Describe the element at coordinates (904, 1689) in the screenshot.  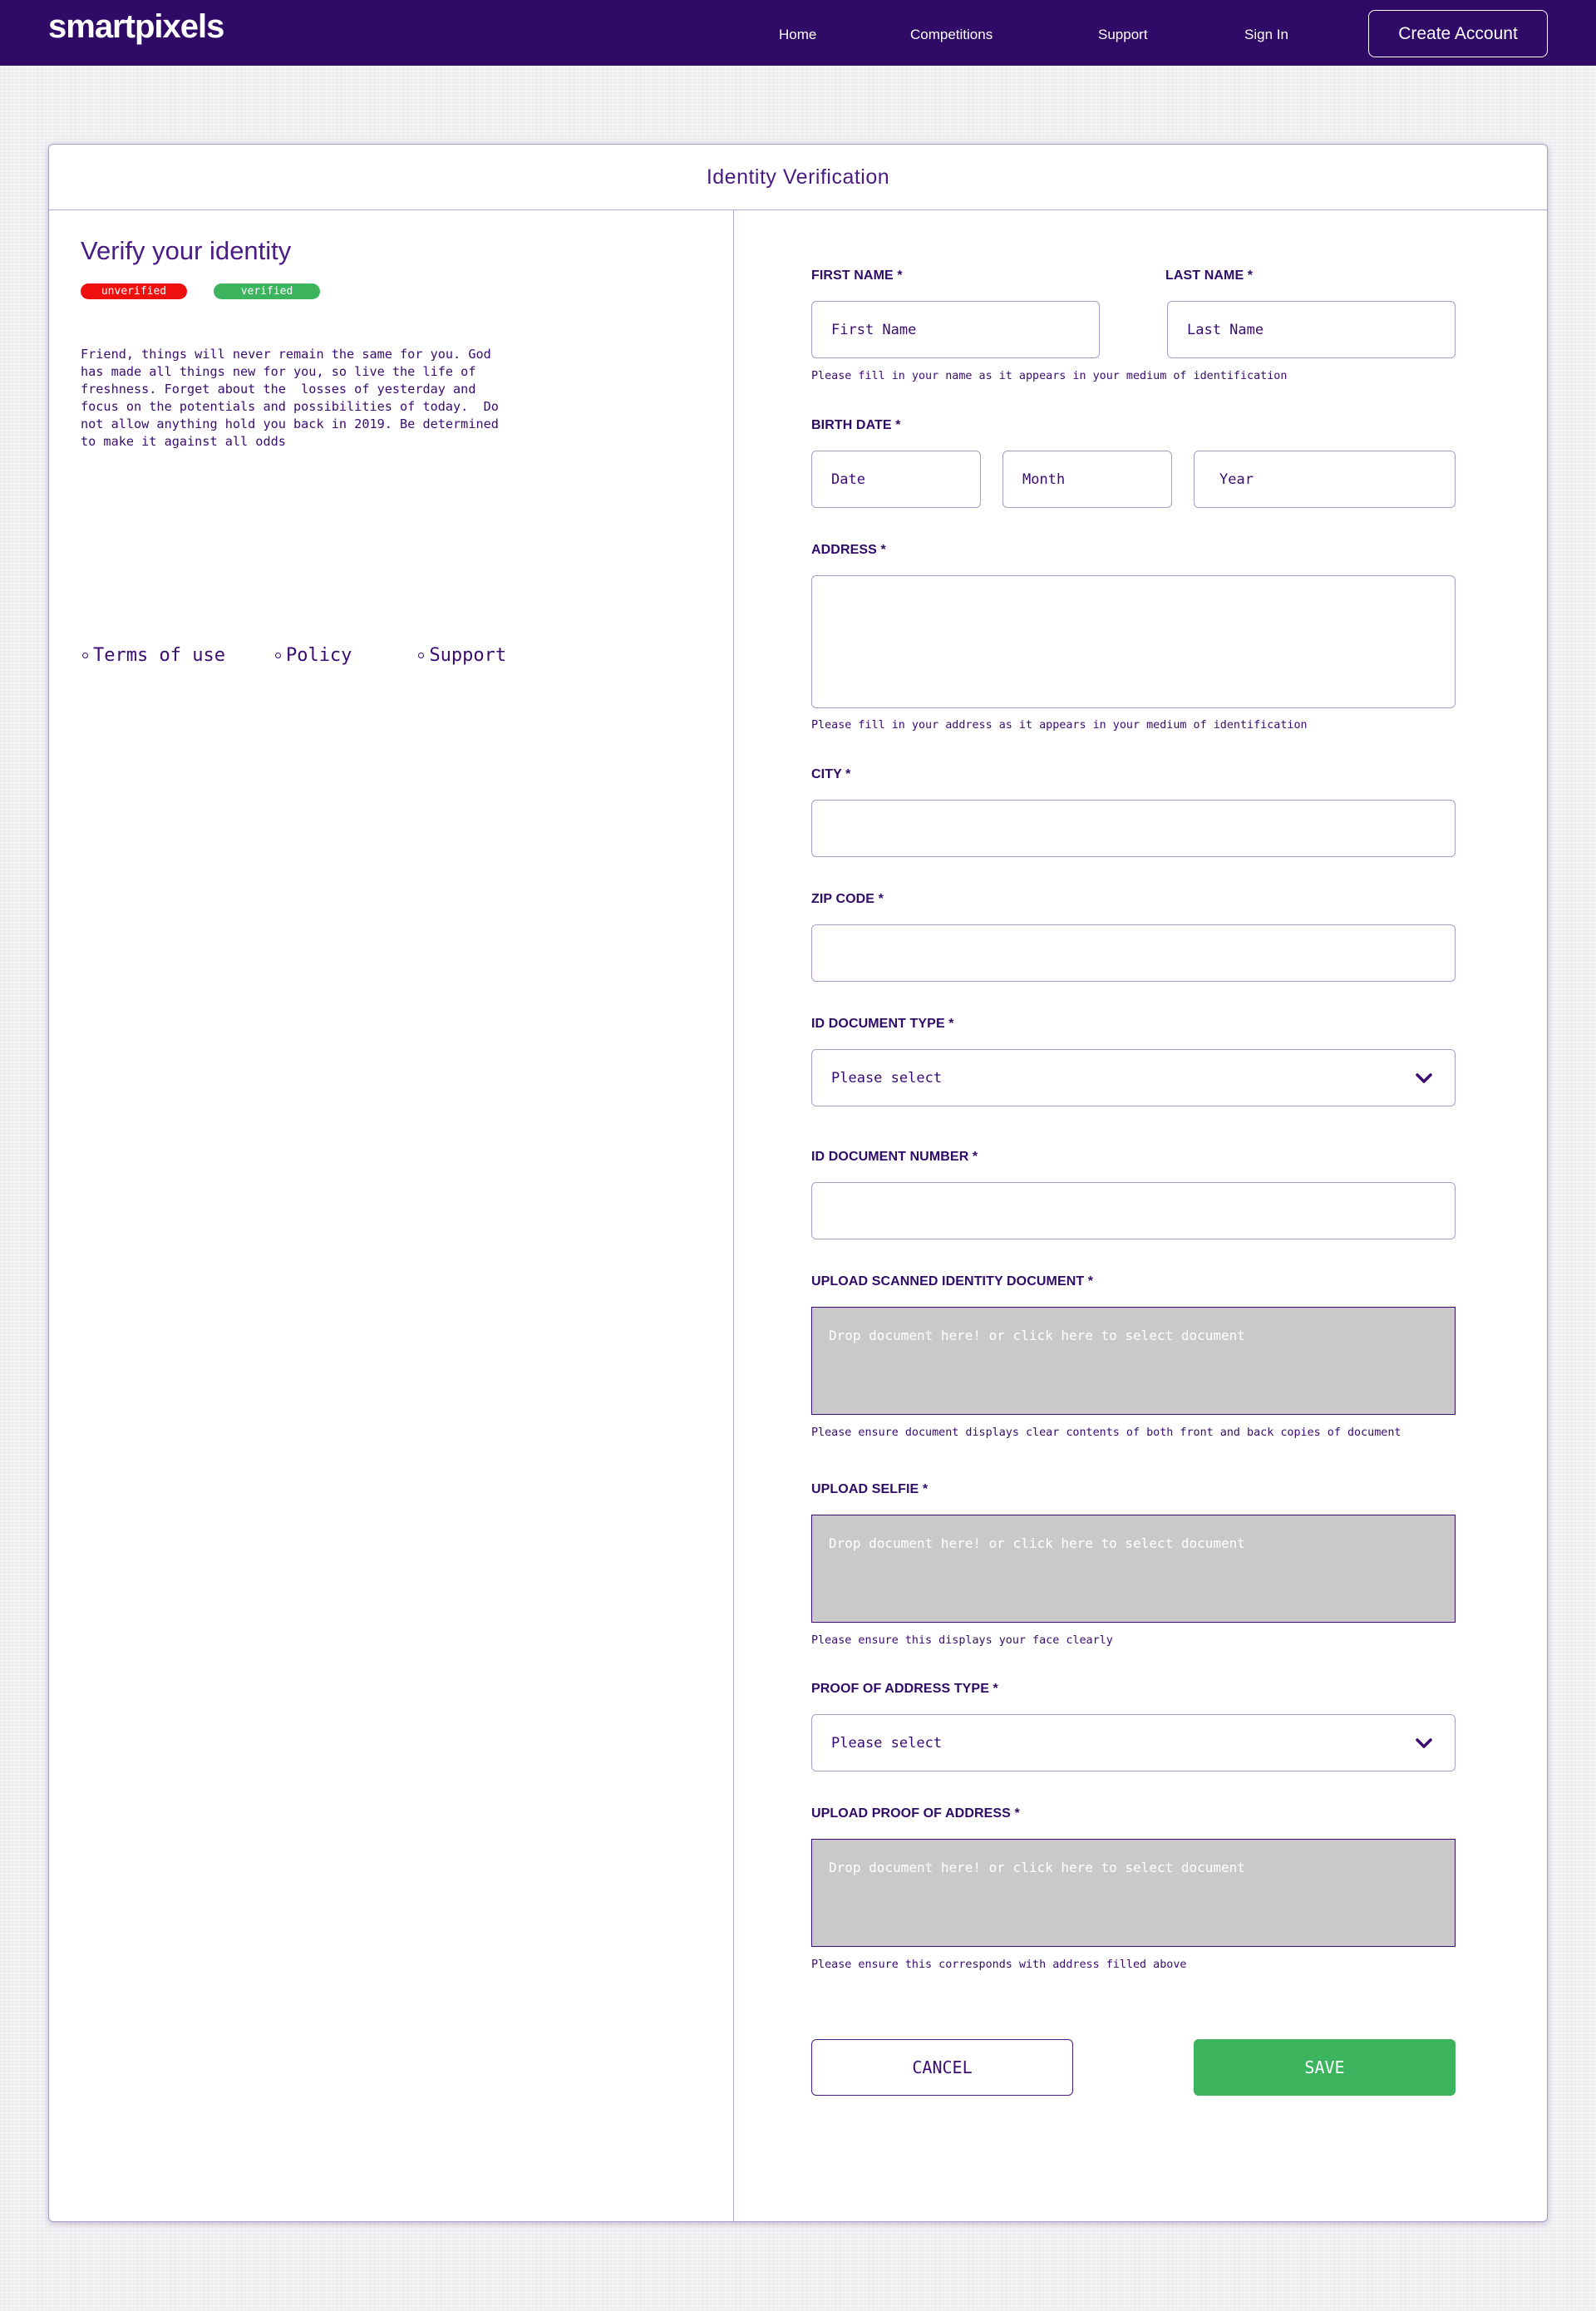
I see `proof-of-address-type-label: PROOF OF ADDRESS TYPE *` at that location.